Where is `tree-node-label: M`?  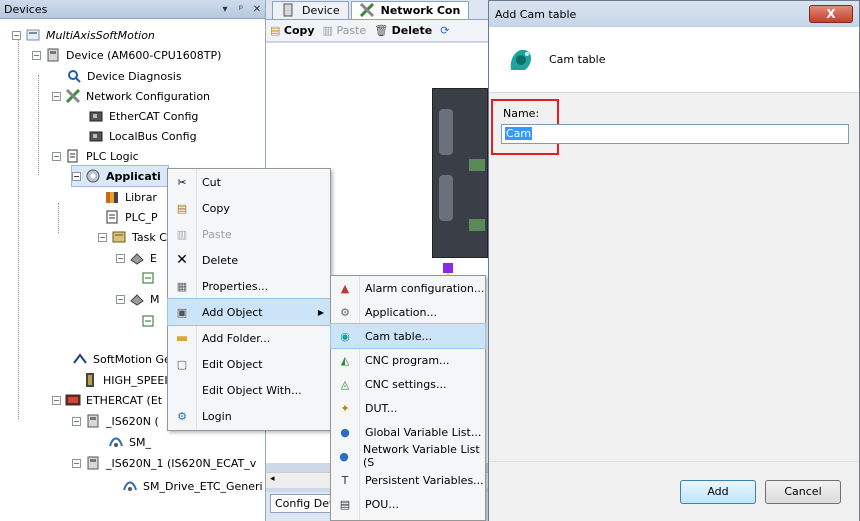 tree-node-label: M is located at coordinates (155, 299).